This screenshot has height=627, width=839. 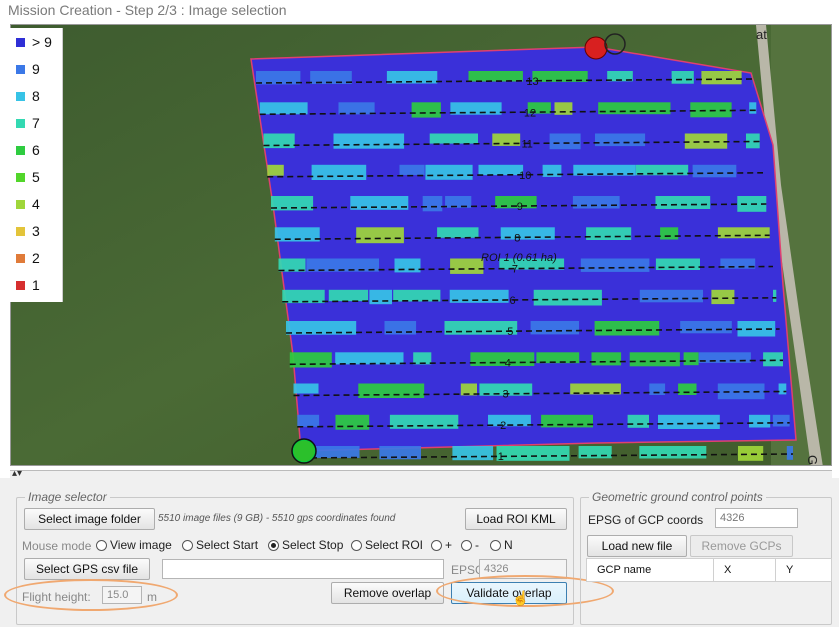 I want to click on radio-zoom-out-dot, so click(x=466, y=545).